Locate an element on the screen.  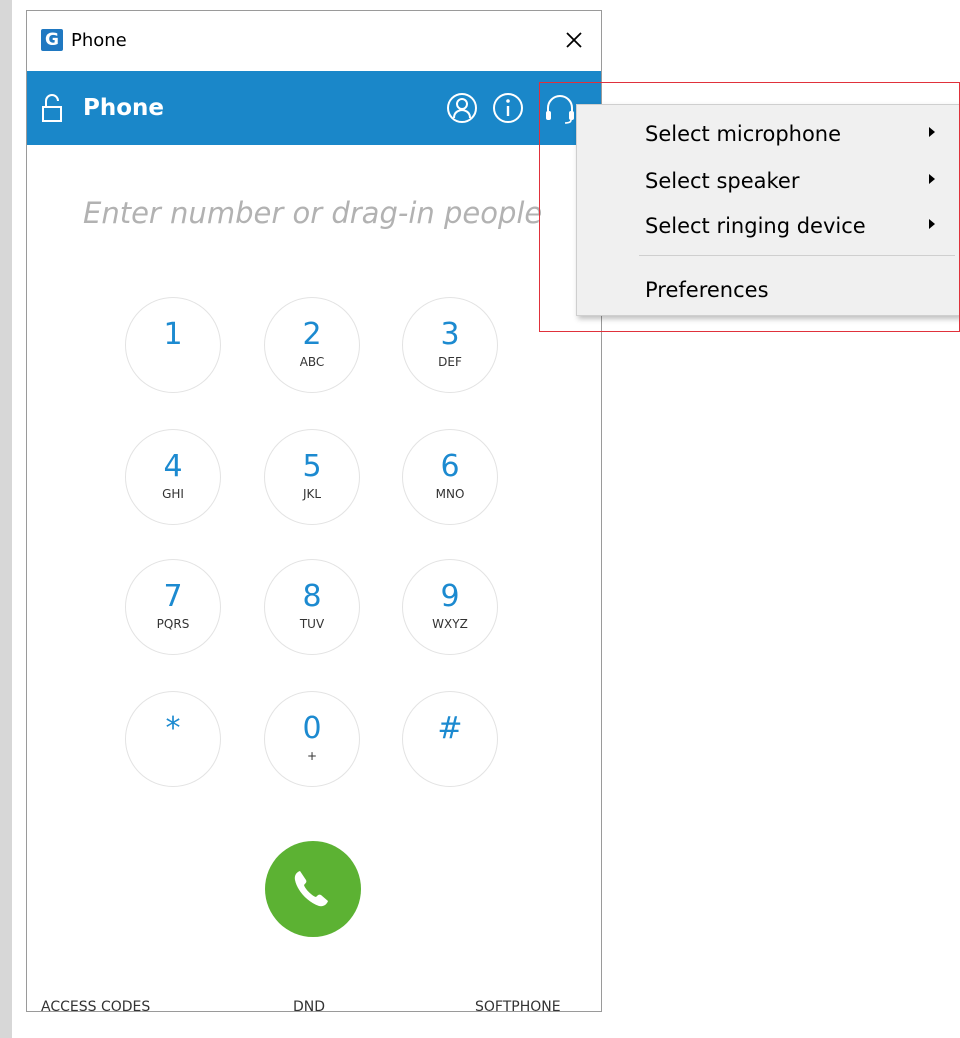
key-letters: JKL is located at coordinates (312, 494).